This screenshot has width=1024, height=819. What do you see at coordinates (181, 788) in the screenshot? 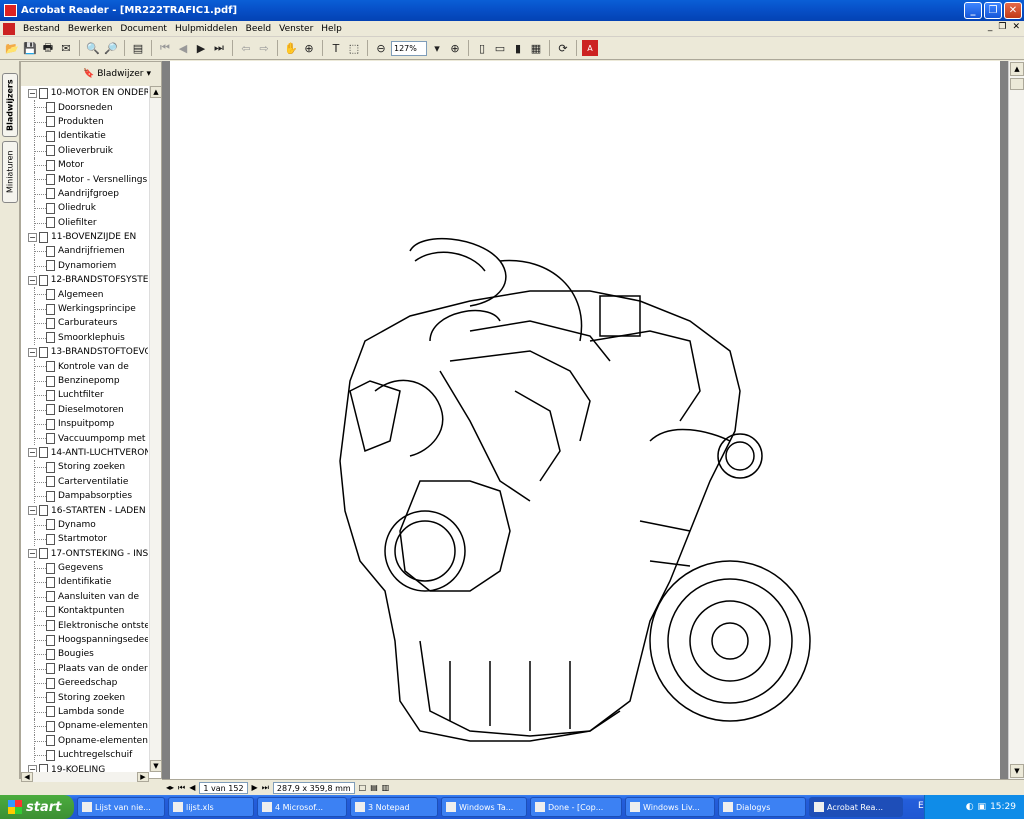
I see `statusbar-first-page-icon: ⏮` at bounding box center [181, 788].